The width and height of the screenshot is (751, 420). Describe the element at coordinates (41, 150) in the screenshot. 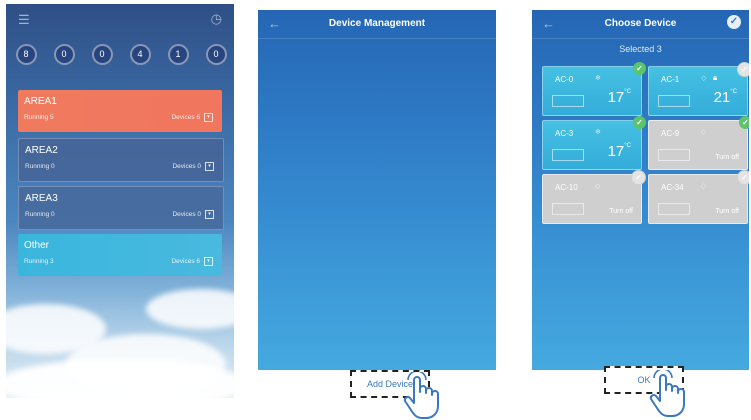

I see `area-name: AREA2` at that location.